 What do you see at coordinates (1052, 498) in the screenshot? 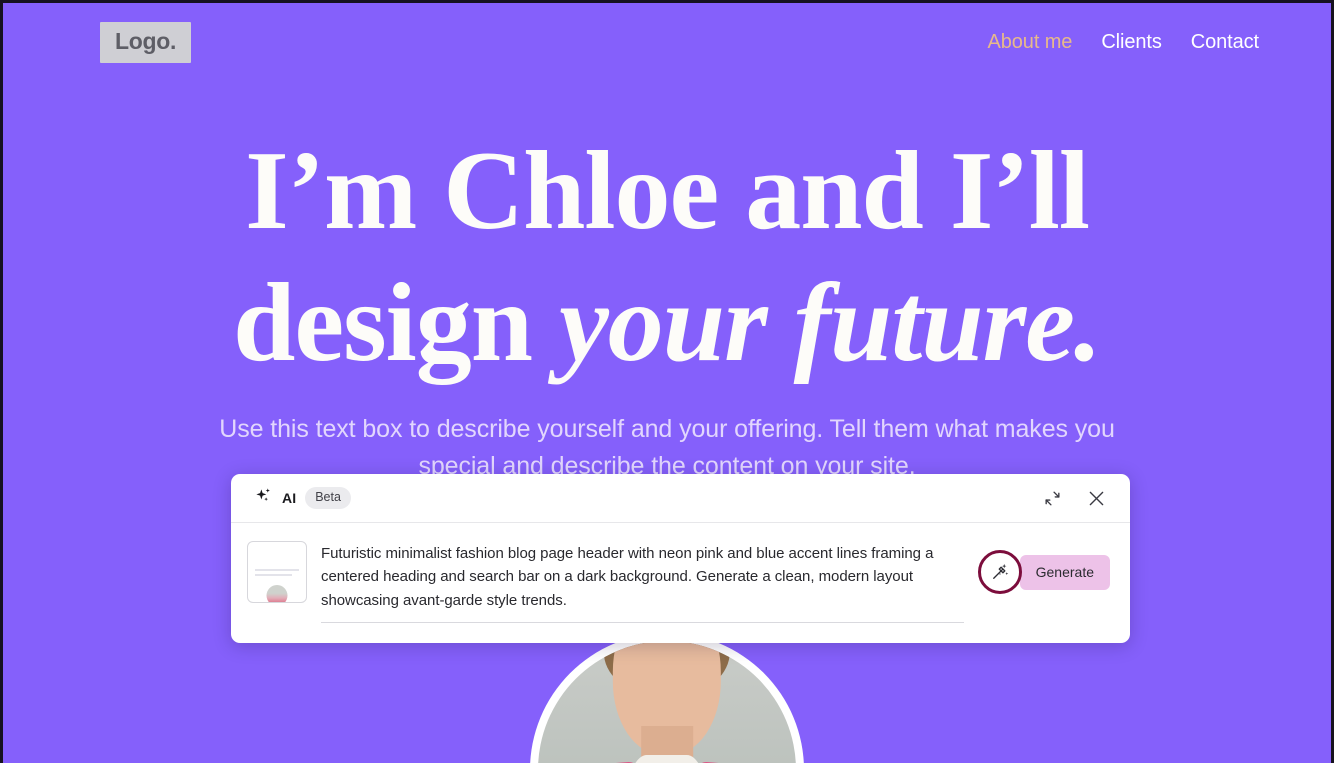
I see `collapse-icon` at bounding box center [1052, 498].